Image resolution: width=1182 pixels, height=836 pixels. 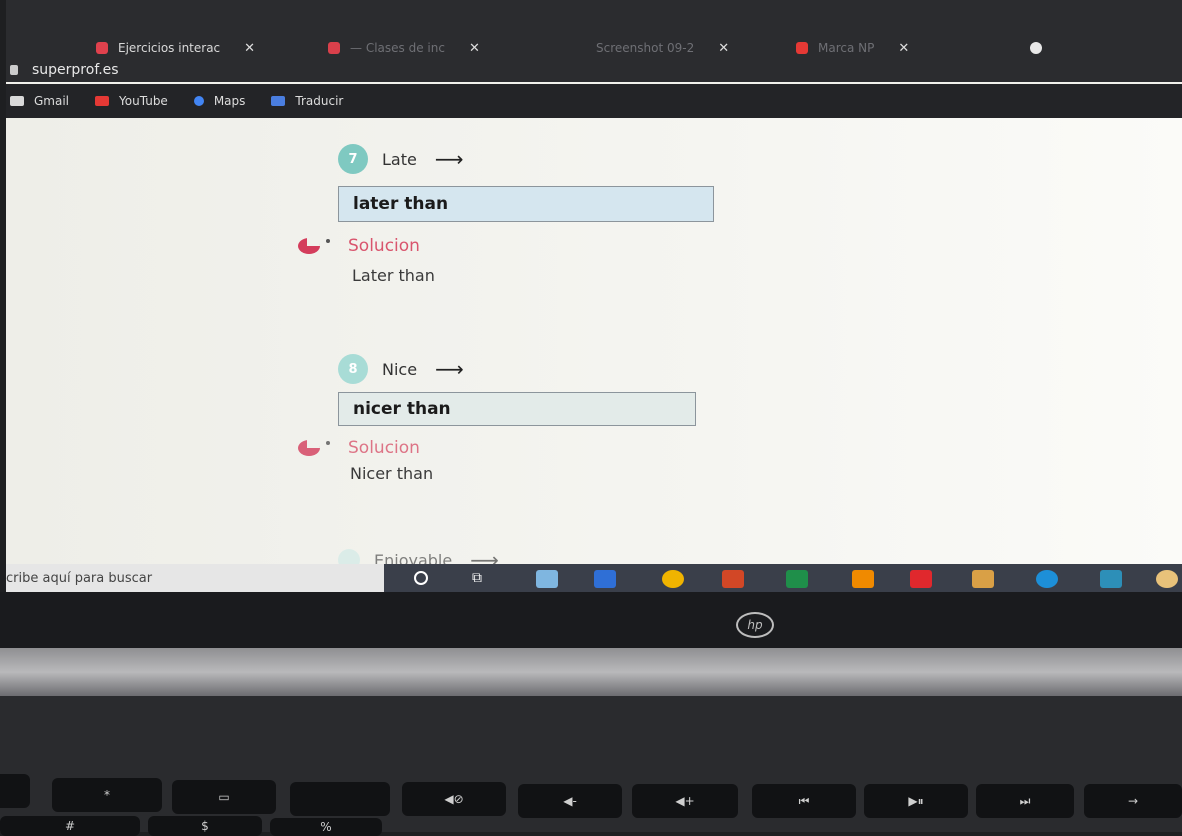 I want to click on exercise-7-prompt: 7 Late ⟶, so click(x=401, y=159).